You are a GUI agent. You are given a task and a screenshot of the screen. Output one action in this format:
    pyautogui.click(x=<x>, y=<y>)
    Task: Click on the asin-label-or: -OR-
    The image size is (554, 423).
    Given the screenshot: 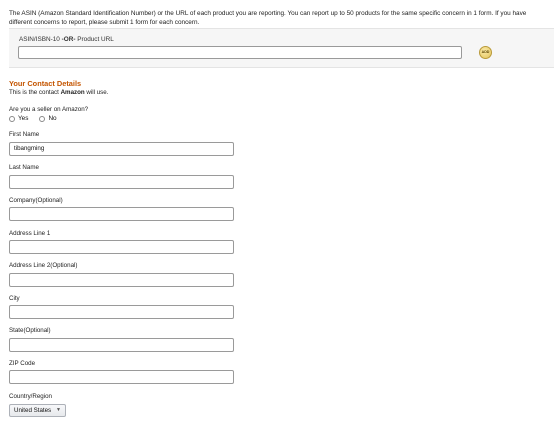 What is the action you would take?
    pyautogui.click(x=68, y=39)
    